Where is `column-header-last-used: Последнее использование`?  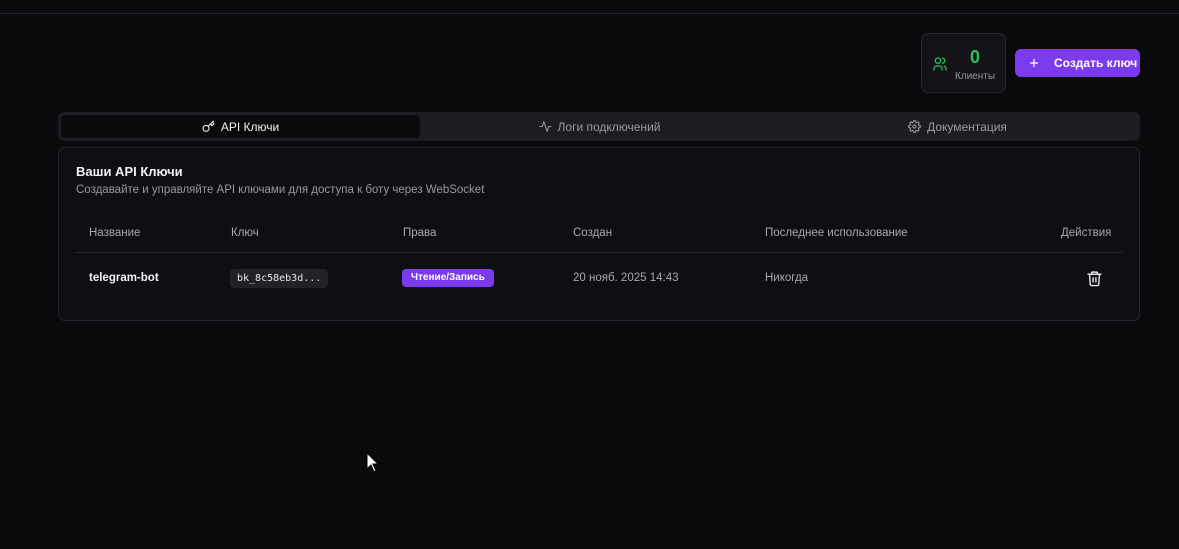
column-header-last-used: Последнее использование is located at coordinates (836, 233).